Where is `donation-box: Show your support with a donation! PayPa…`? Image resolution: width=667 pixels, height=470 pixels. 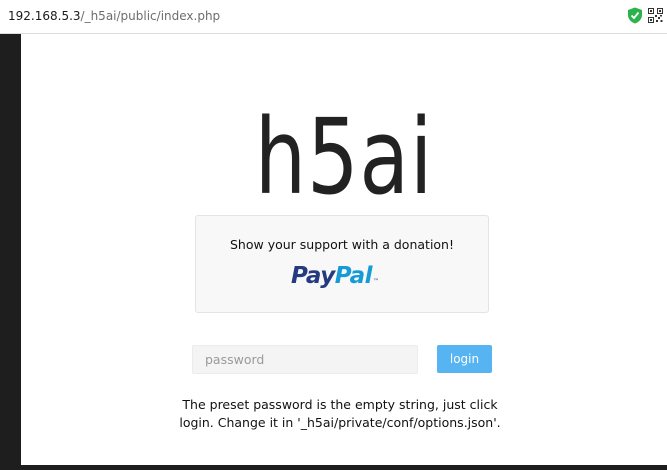 donation-box: Show your support with a donation! PayPa… is located at coordinates (342, 264).